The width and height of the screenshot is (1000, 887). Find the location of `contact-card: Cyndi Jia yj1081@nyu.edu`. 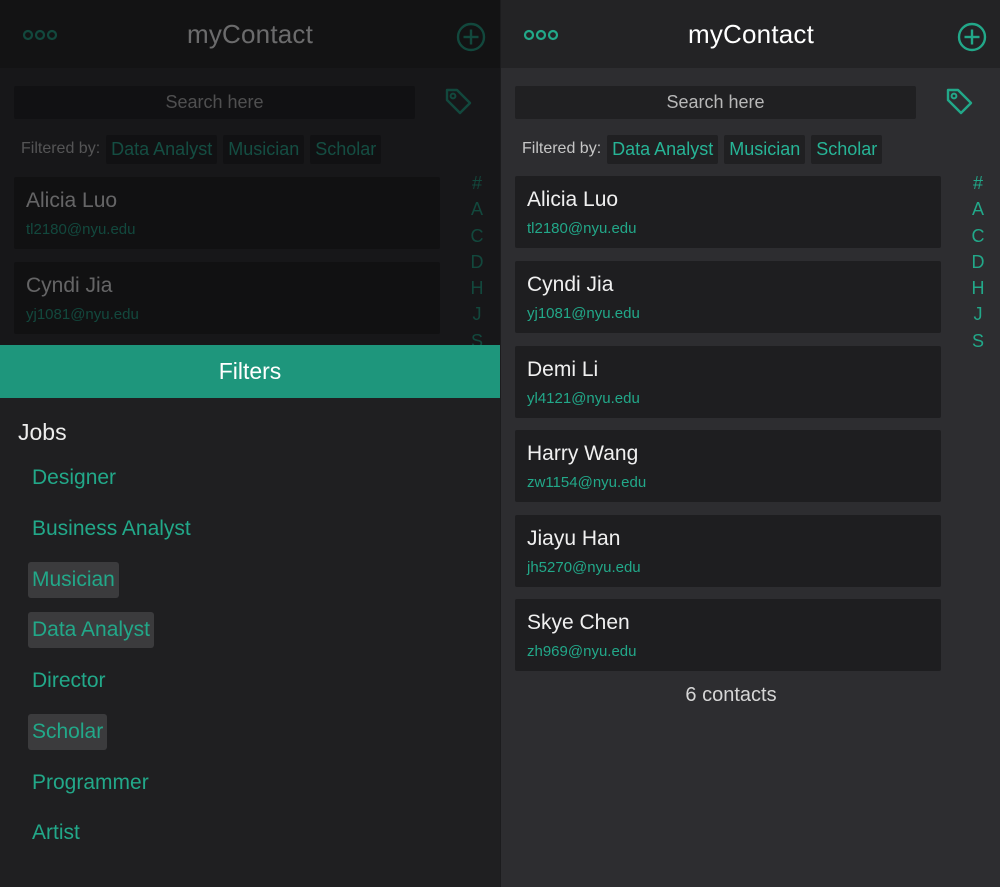

contact-card: Cyndi Jia yj1081@nyu.edu is located at coordinates (728, 297).